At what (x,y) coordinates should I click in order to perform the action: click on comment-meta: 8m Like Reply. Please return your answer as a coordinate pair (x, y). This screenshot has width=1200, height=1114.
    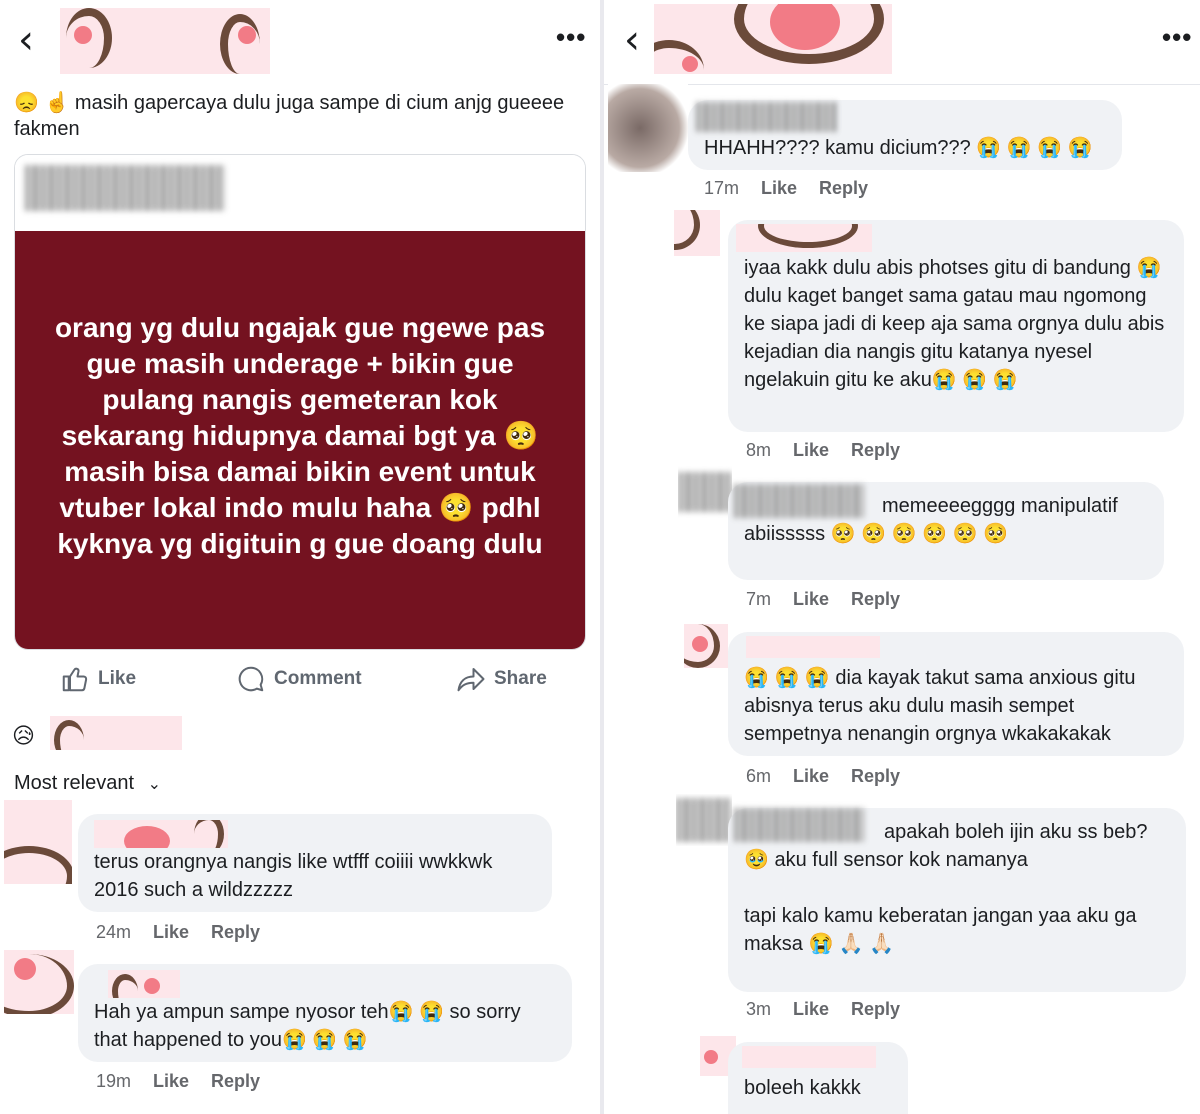
    Looking at the image, I should click on (823, 450).